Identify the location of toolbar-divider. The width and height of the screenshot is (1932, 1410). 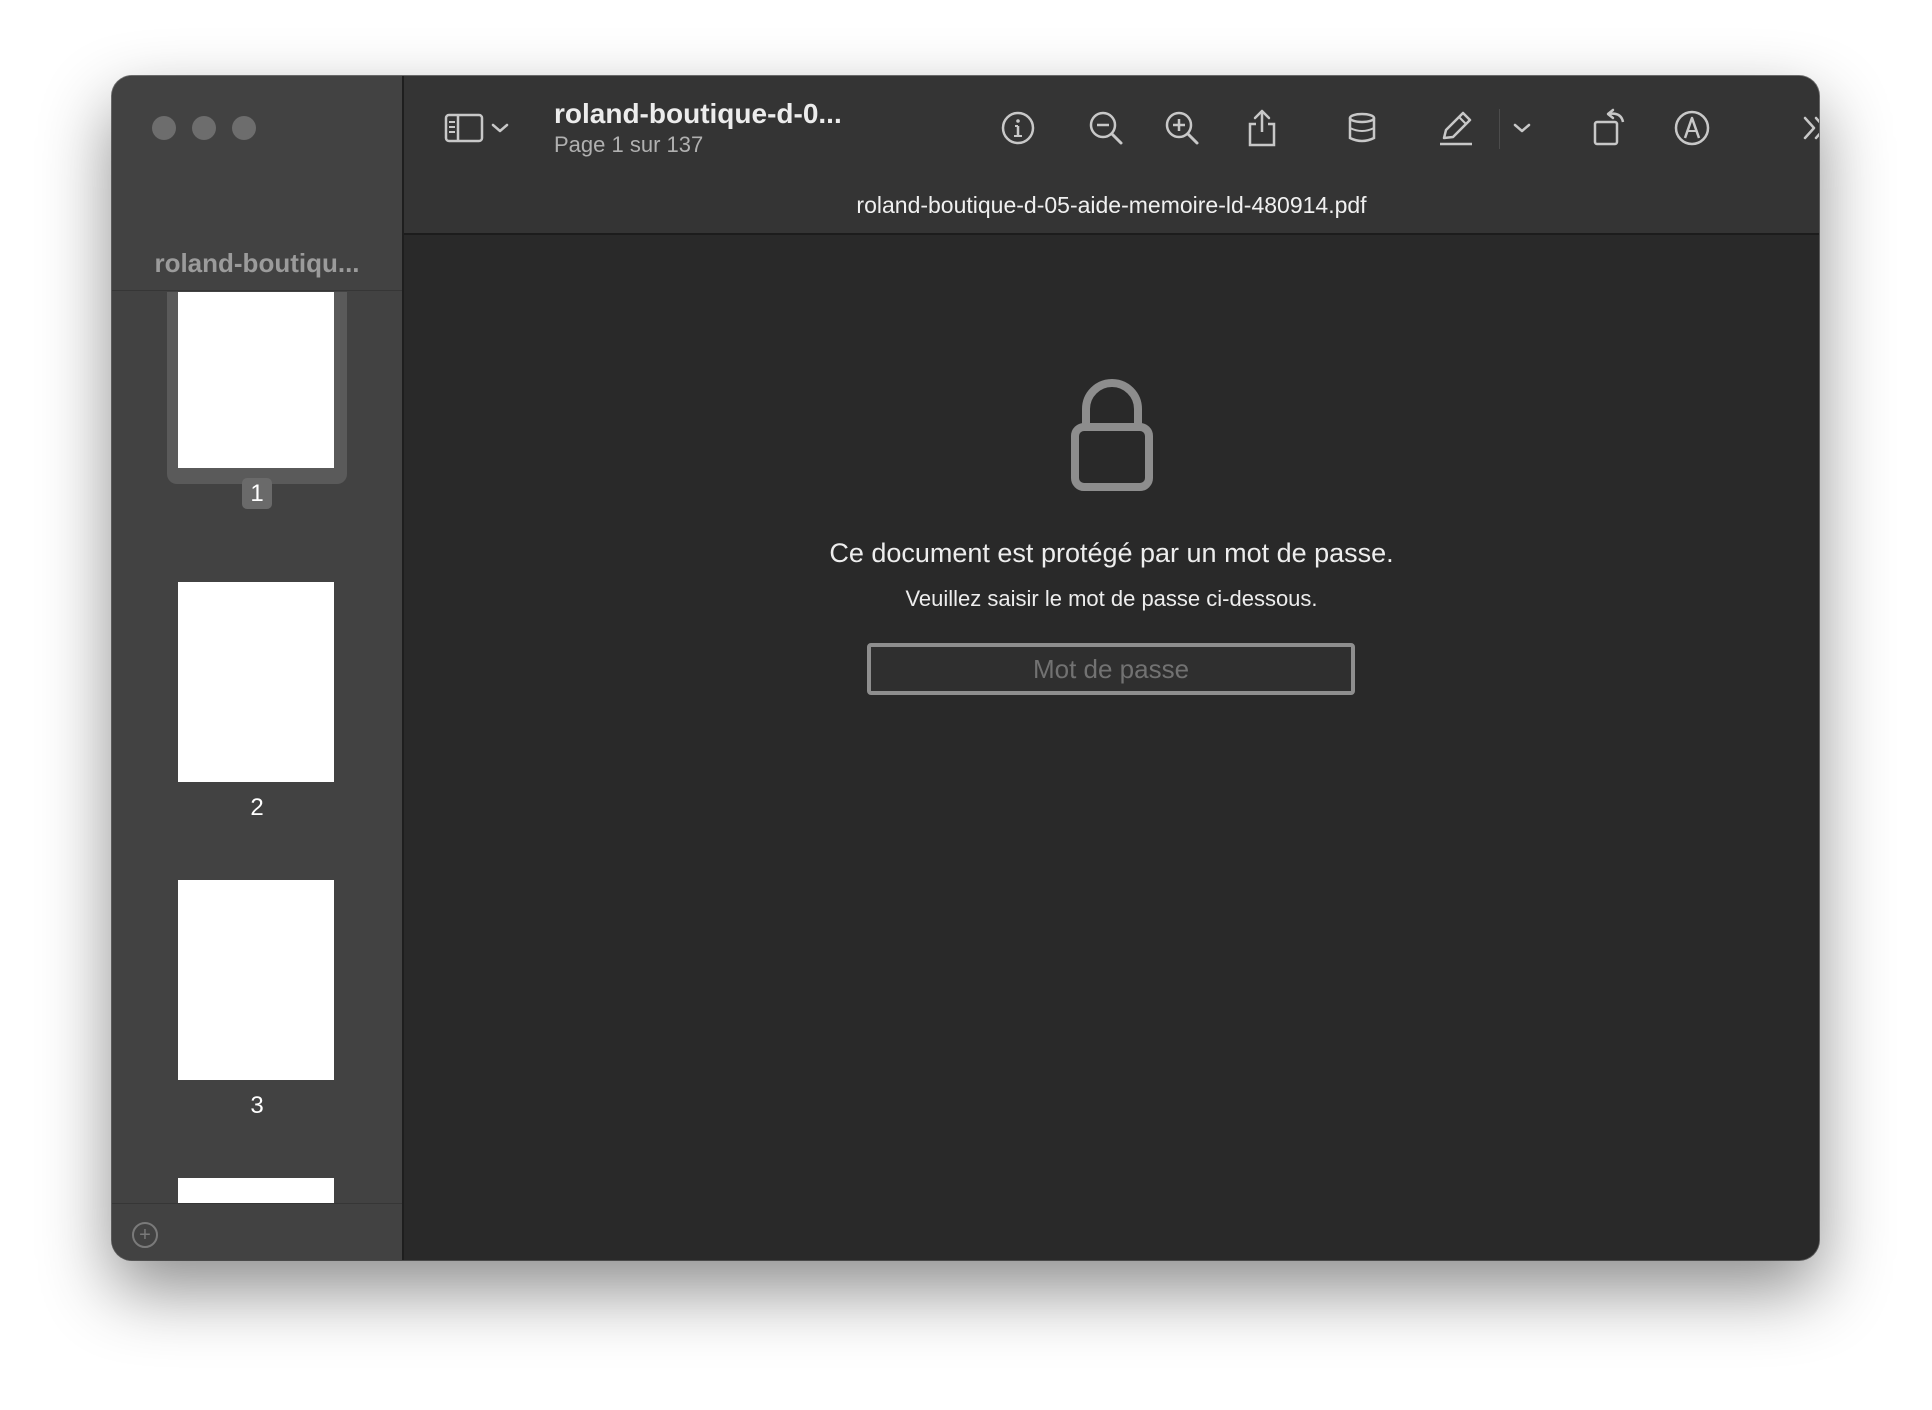
(1499, 129).